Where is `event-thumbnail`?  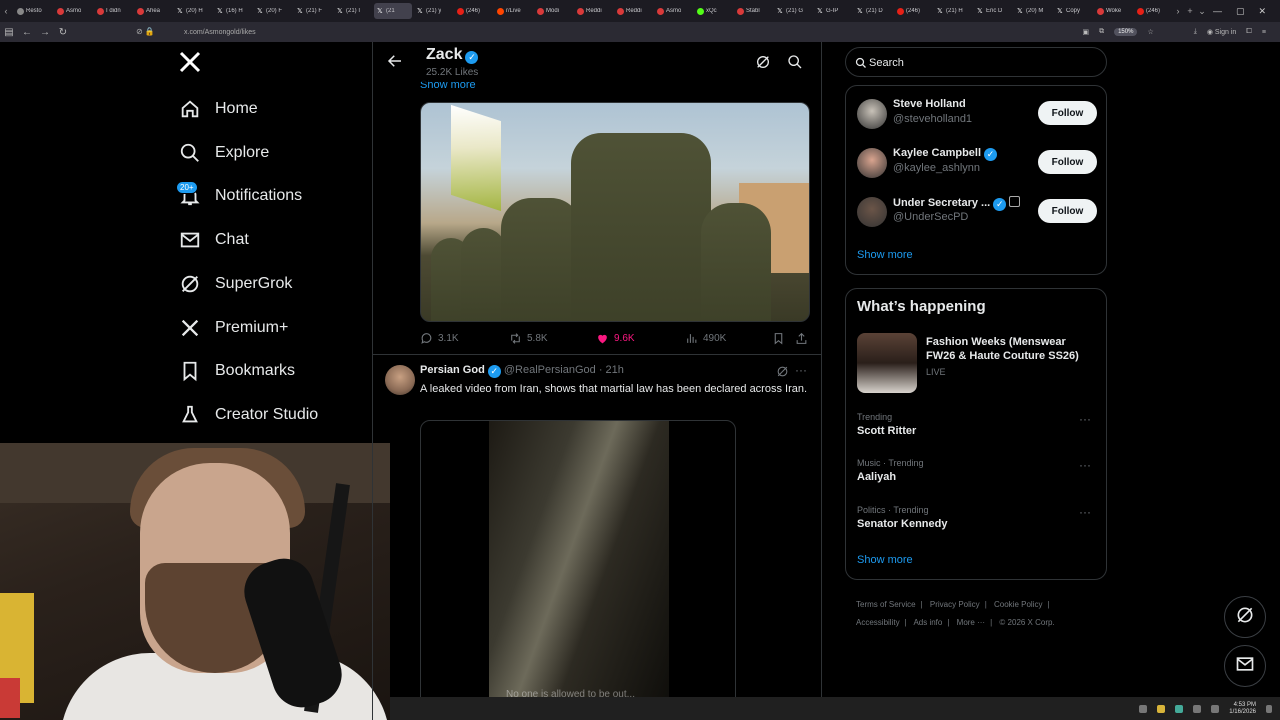 event-thumbnail is located at coordinates (887, 363).